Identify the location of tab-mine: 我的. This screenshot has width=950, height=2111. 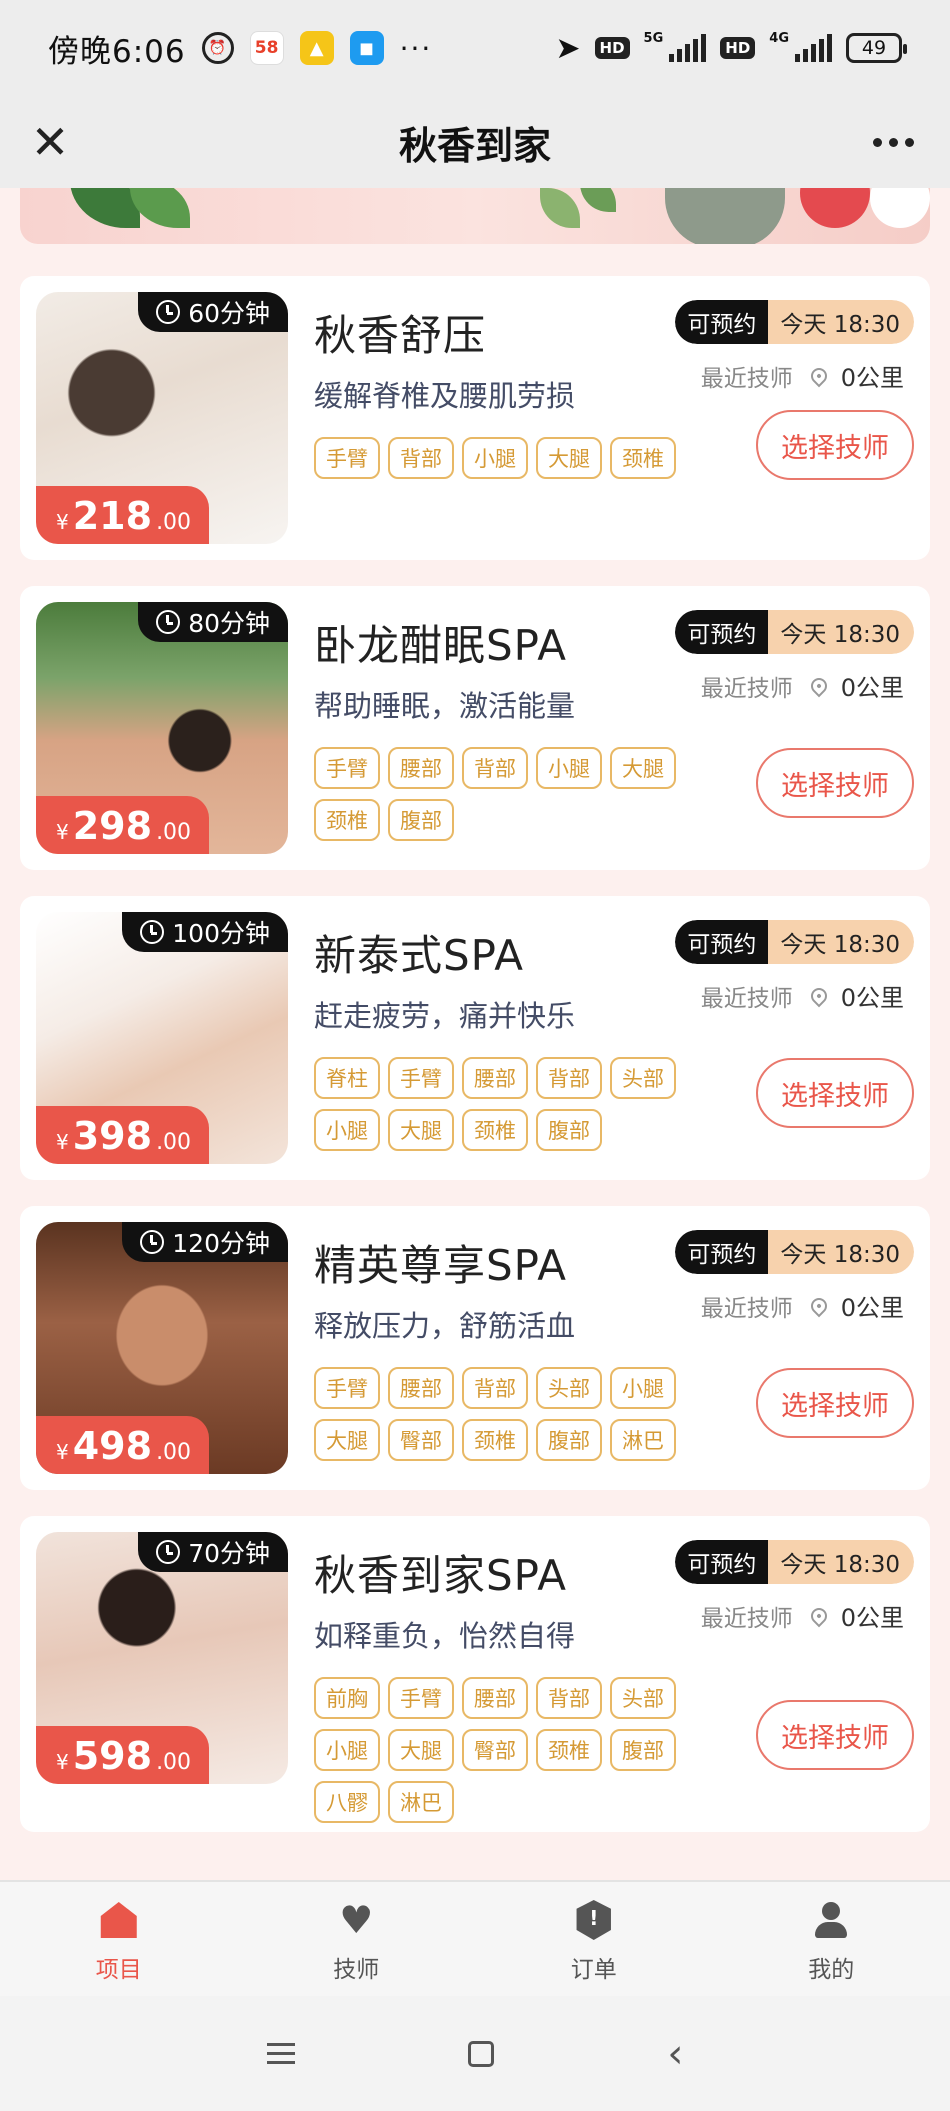
(831, 1939).